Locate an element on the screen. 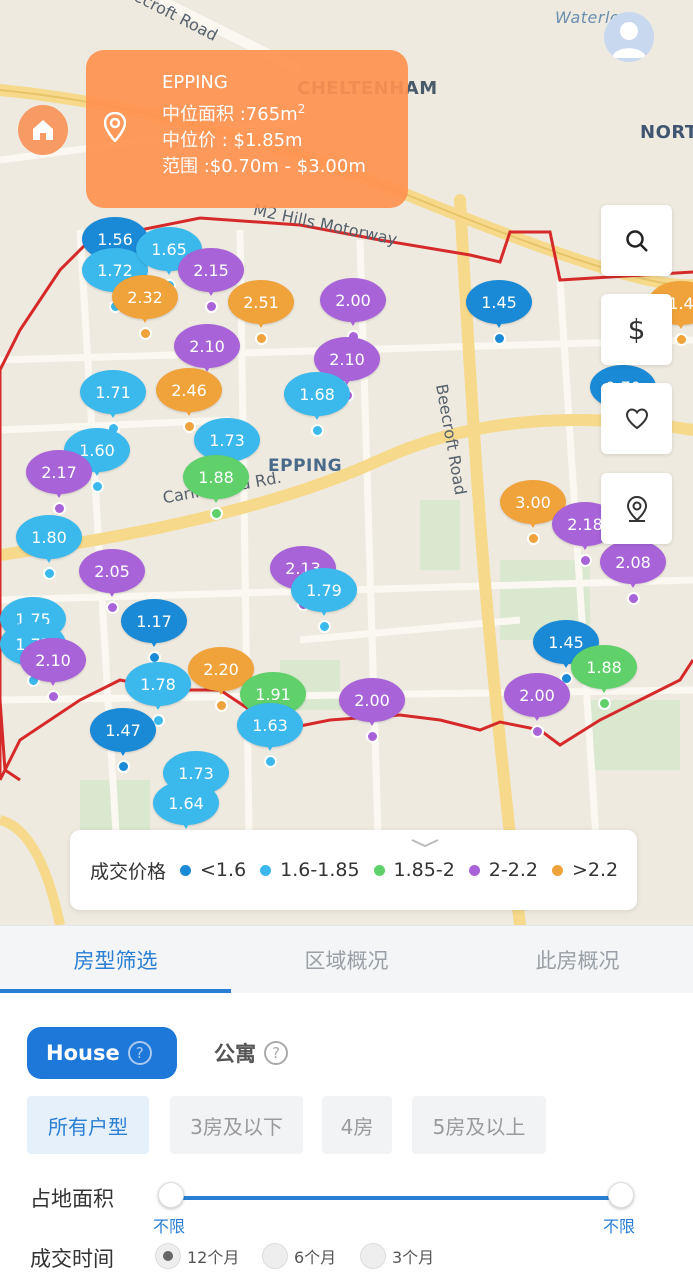  land-area-max-handle is located at coordinates (621, 1195).